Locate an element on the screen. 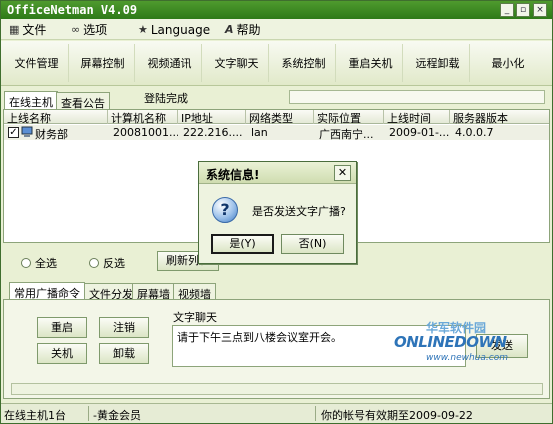  login-status: 登陆完成 is located at coordinates (166, 98).